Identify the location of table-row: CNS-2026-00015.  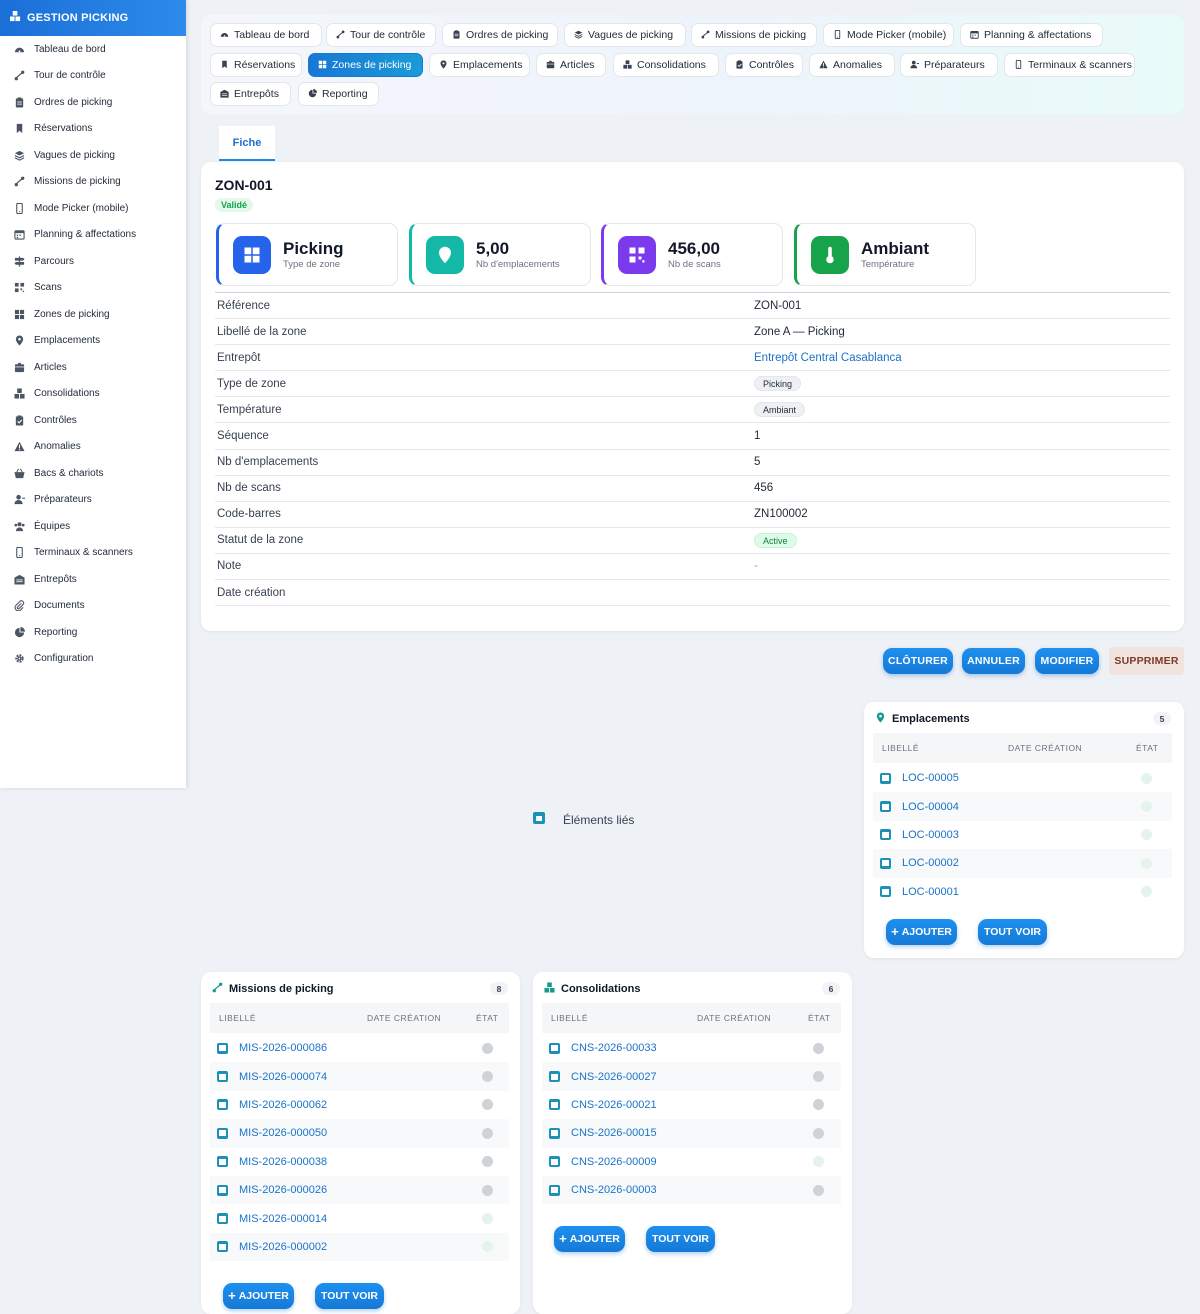
(691, 1133).